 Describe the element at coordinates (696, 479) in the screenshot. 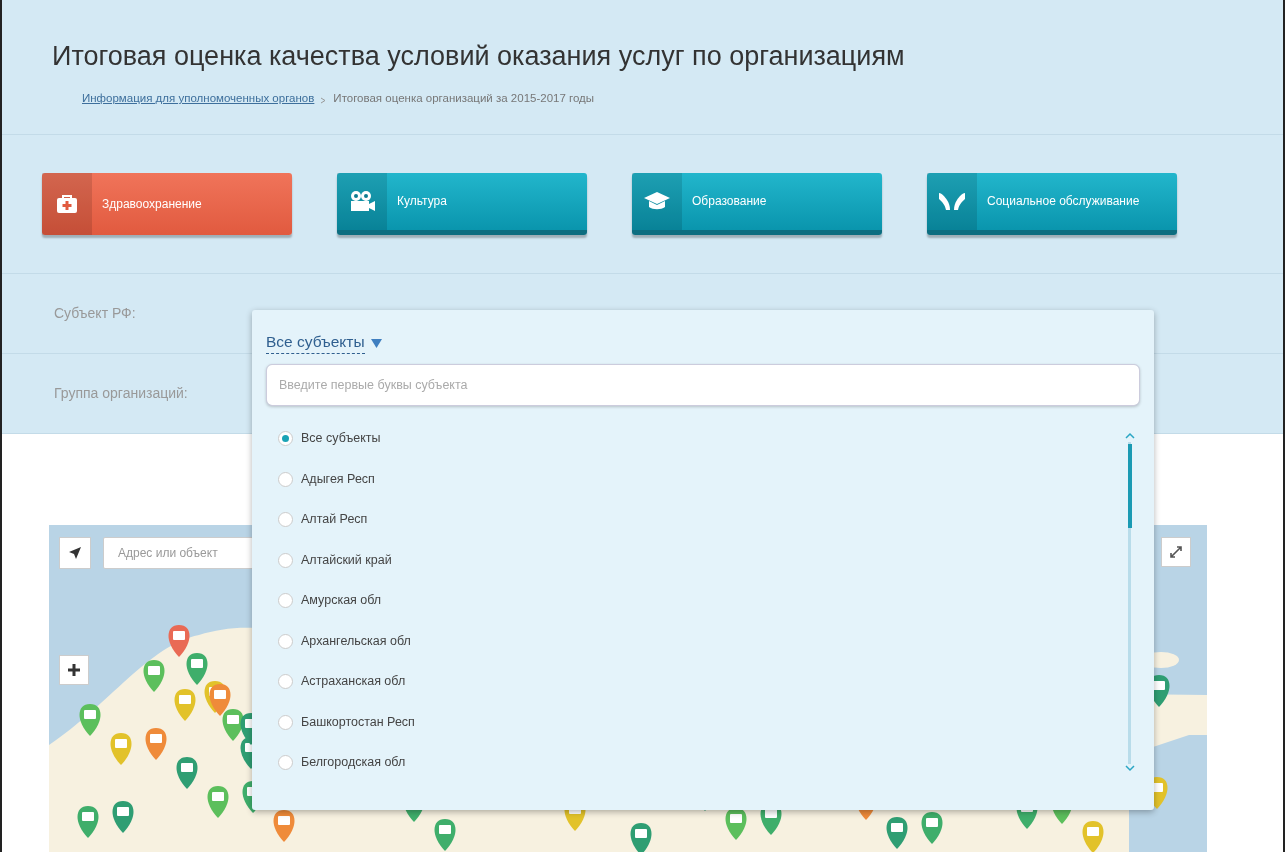

I see `region-option: Адыгея Респ` at that location.